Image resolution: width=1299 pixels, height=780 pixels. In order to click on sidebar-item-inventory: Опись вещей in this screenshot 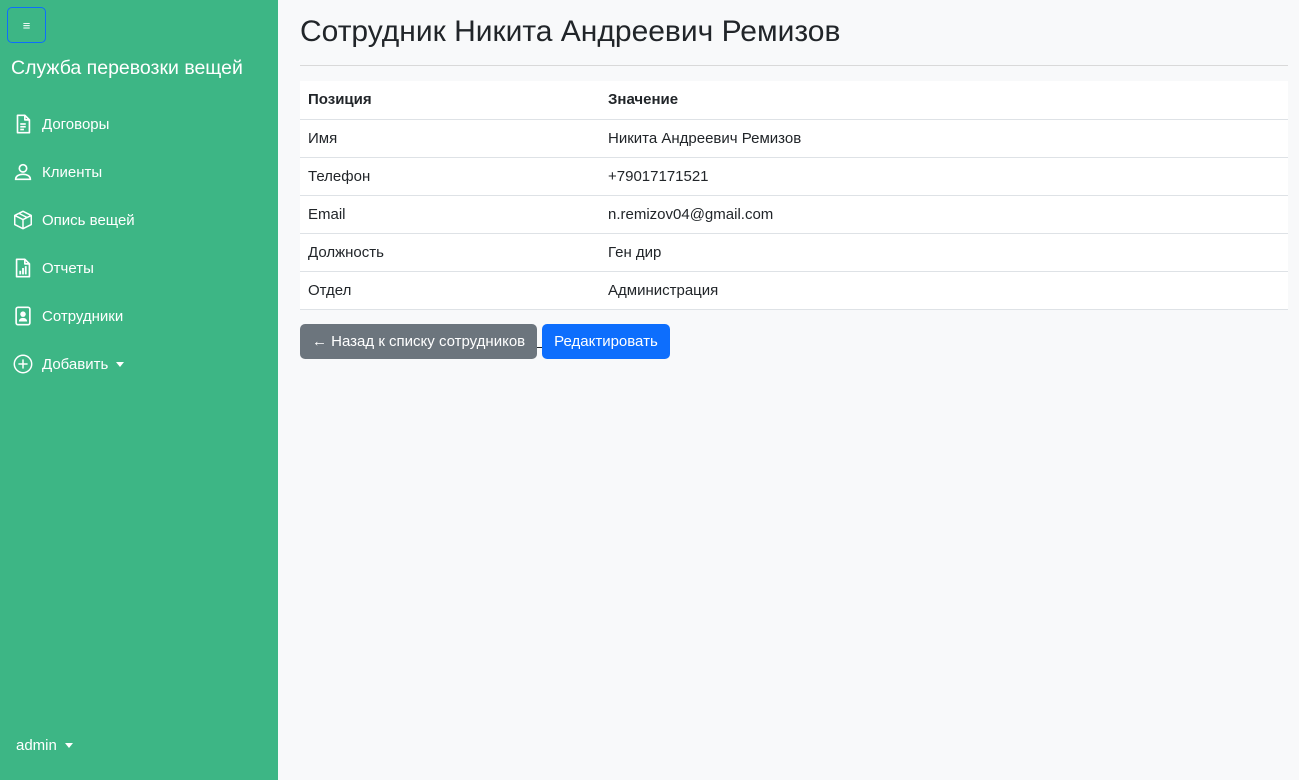, I will do `click(73, 220)`.